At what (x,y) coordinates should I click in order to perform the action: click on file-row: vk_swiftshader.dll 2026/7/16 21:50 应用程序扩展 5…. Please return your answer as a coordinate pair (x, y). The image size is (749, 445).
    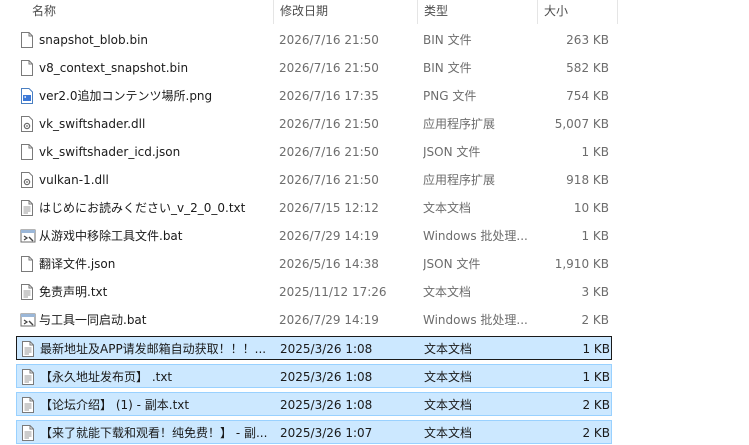
    Looking at the image, I should click on (314, 124).